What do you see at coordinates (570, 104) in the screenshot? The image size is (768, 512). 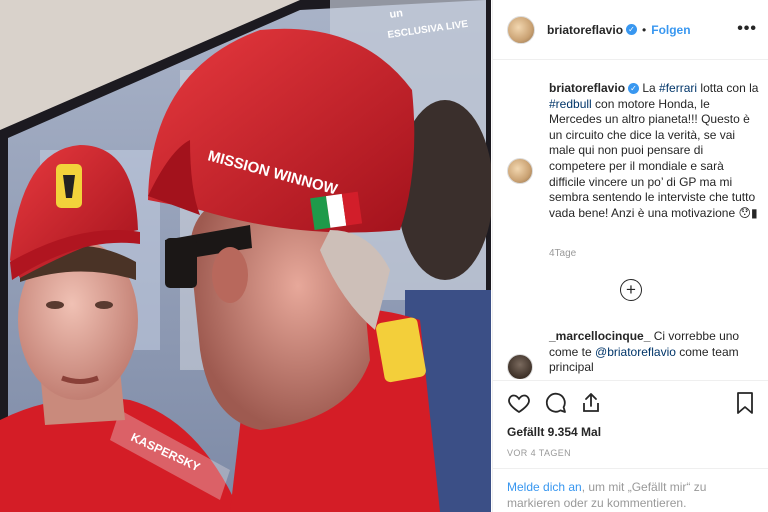 I see `hashtag-redbull: #redbull` at bounding box center [570, 104].